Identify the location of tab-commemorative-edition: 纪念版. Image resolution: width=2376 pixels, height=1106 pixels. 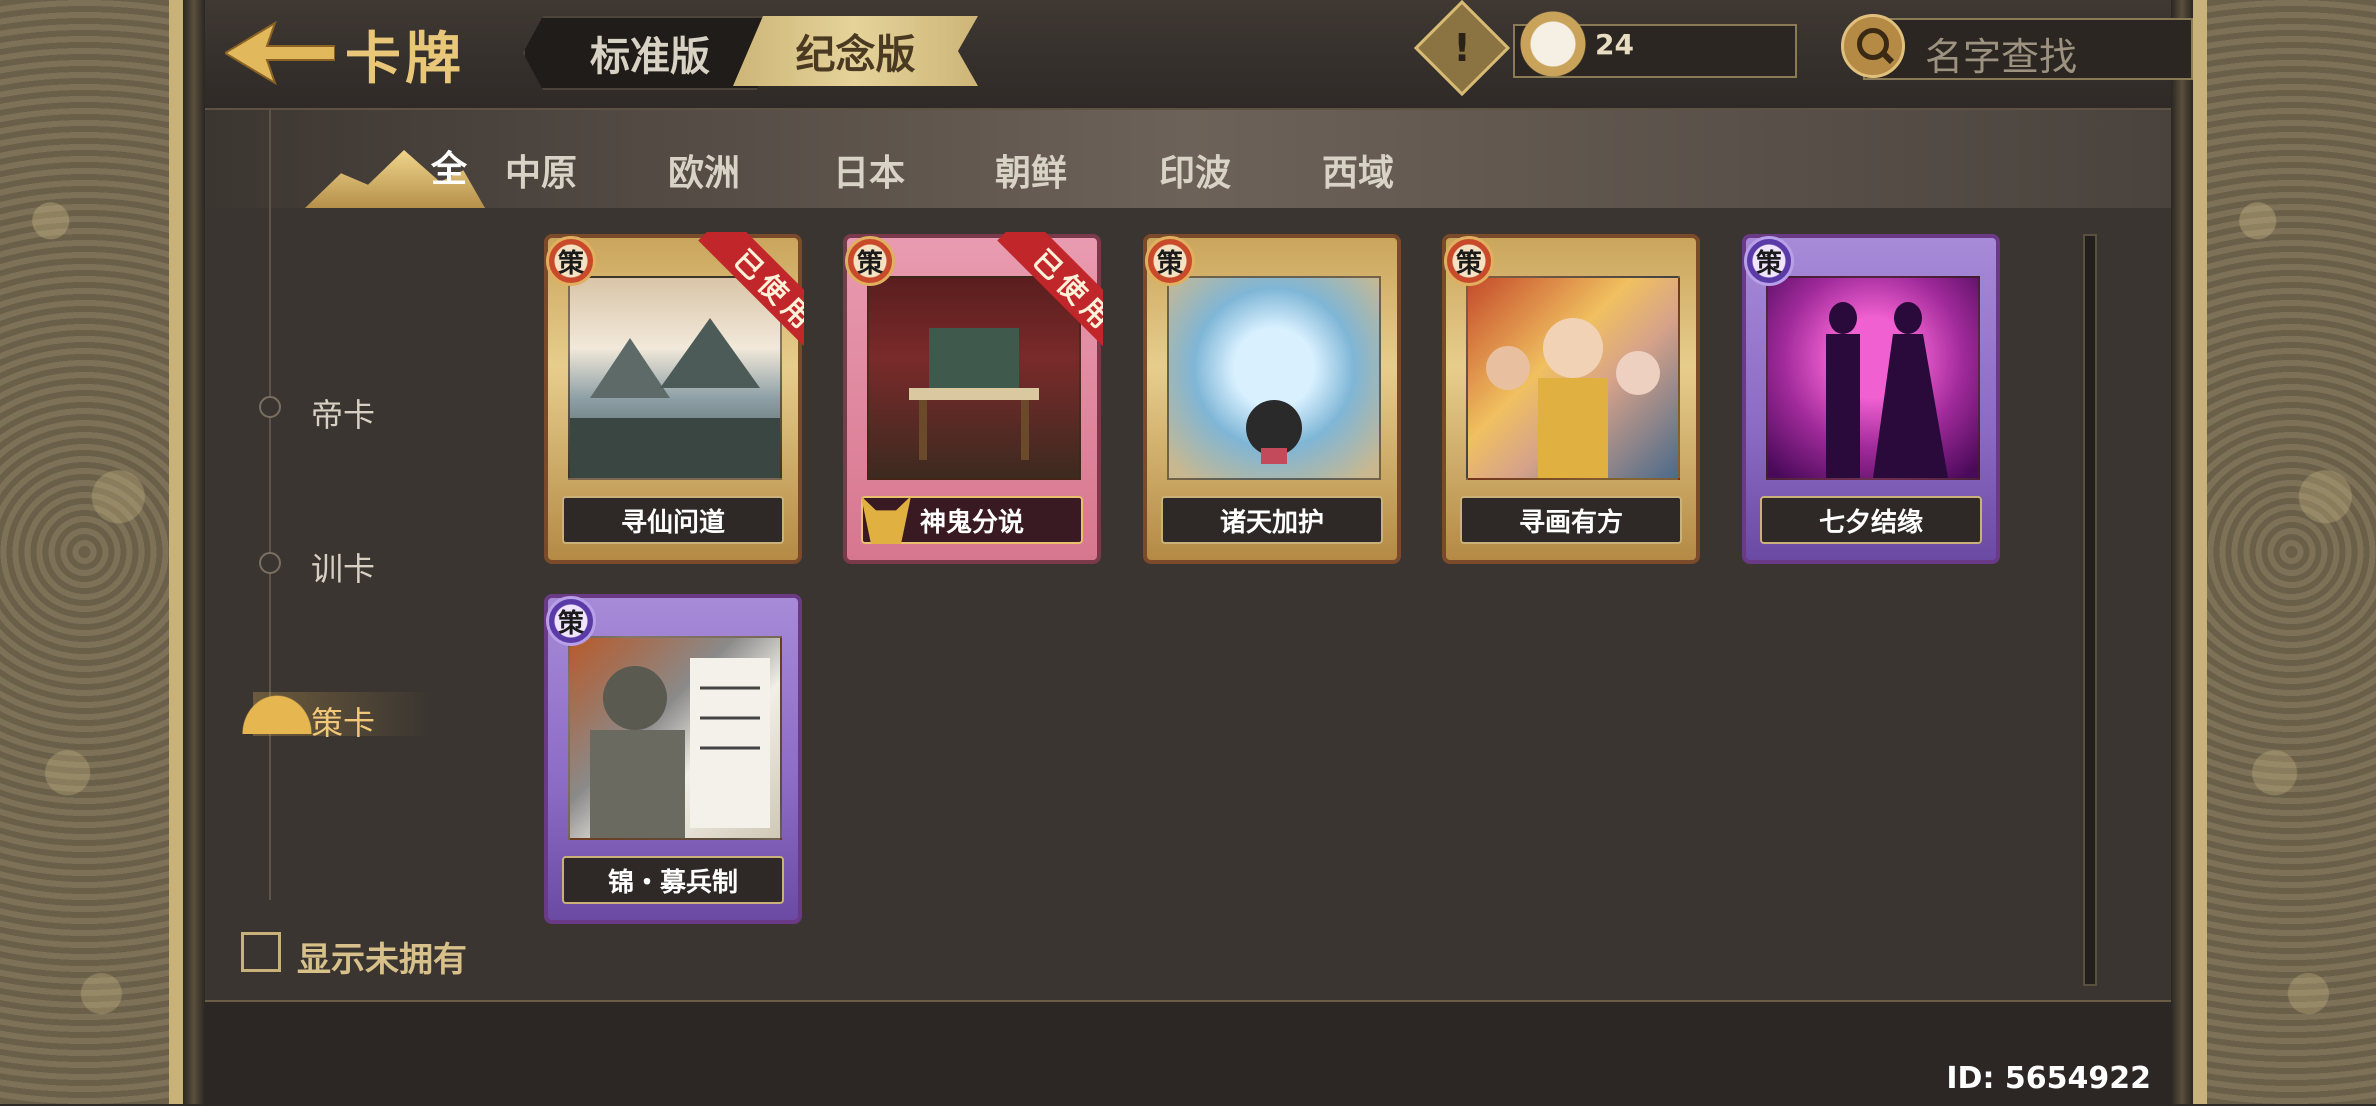
(855, 51).